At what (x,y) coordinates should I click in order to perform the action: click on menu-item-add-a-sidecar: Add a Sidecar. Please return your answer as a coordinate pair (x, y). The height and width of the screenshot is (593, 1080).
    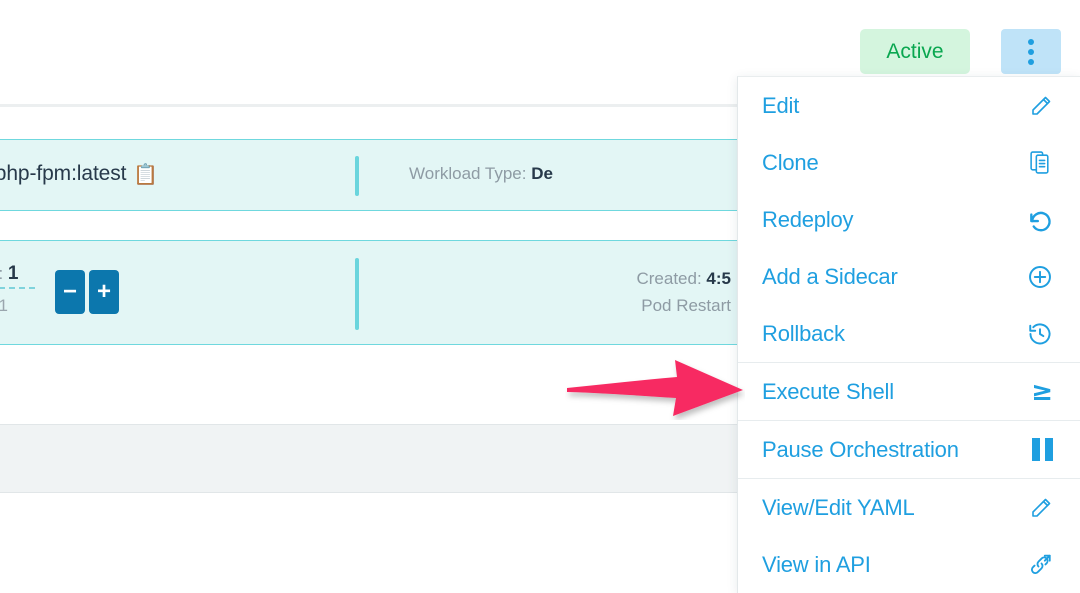
    Looking at the image, I should click on (909, 276).